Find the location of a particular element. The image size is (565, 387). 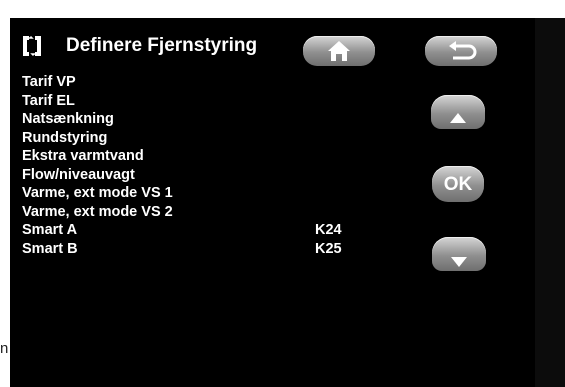

header: Definere Fjernstyring is located at coordinates (138, 46).